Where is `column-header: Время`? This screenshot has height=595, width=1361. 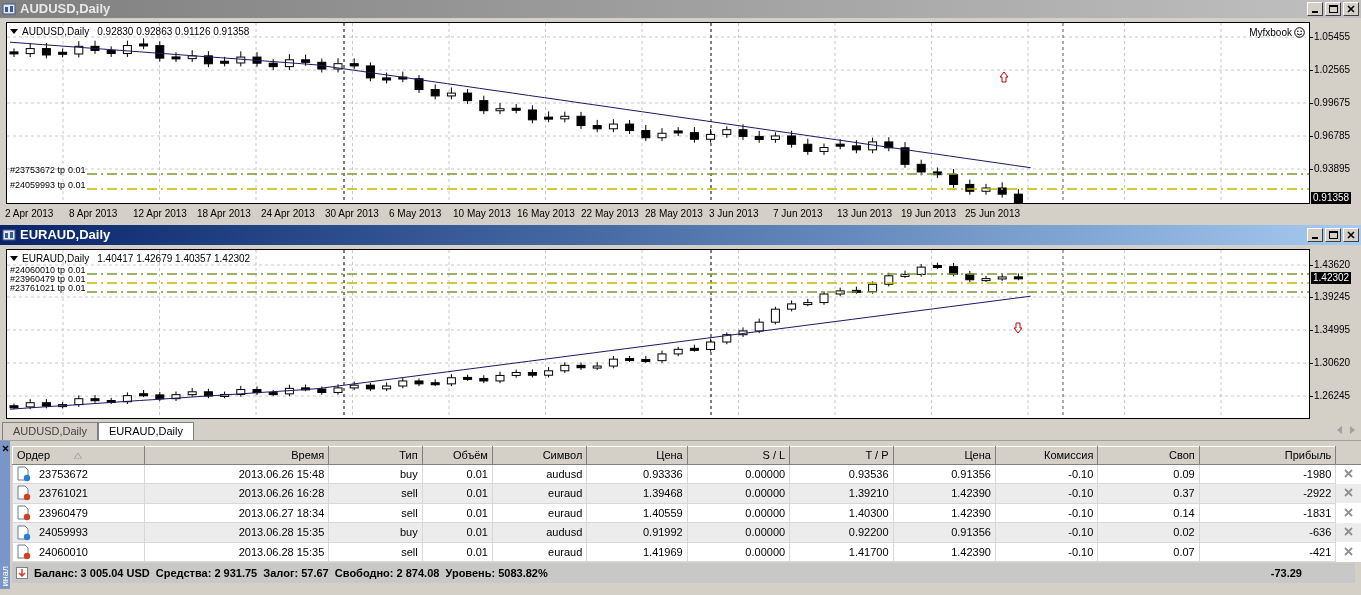 column-header: Время is located at coordinates (236, 455).